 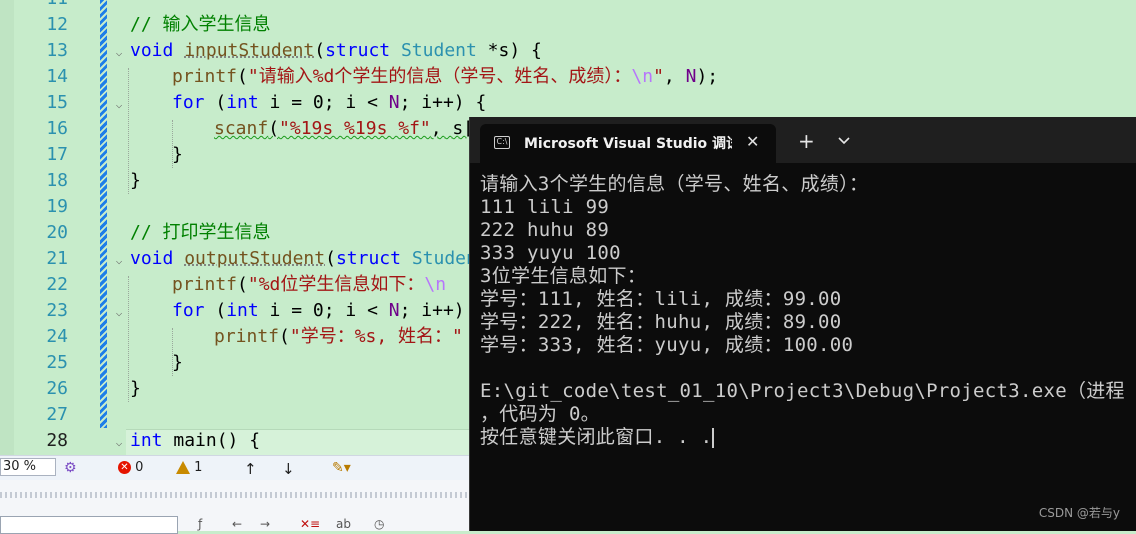 I want to click on terminal-output-line: 3位学生信息如下：, so click(x=563, y=276).